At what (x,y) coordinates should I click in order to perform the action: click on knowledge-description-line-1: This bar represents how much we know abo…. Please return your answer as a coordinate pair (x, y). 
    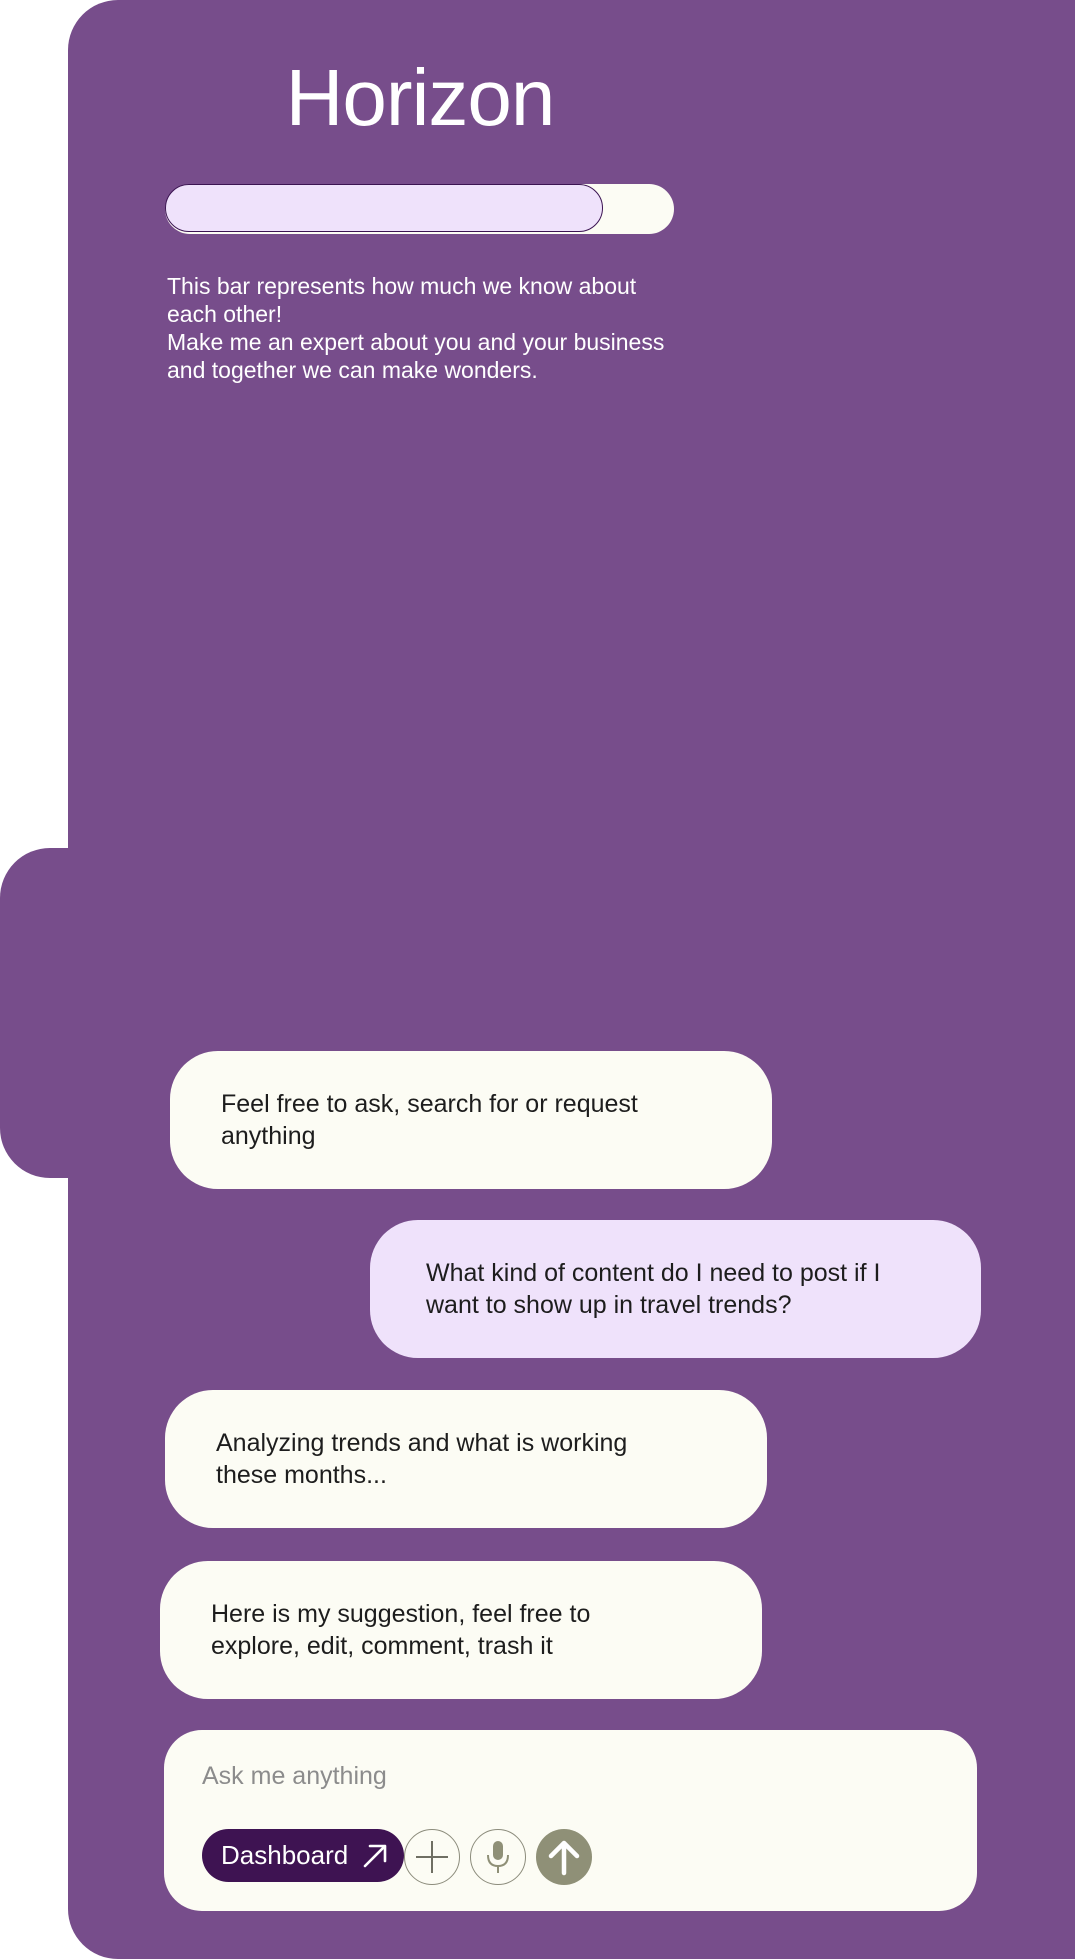
    Looking at the image, I should click on (402, 300).